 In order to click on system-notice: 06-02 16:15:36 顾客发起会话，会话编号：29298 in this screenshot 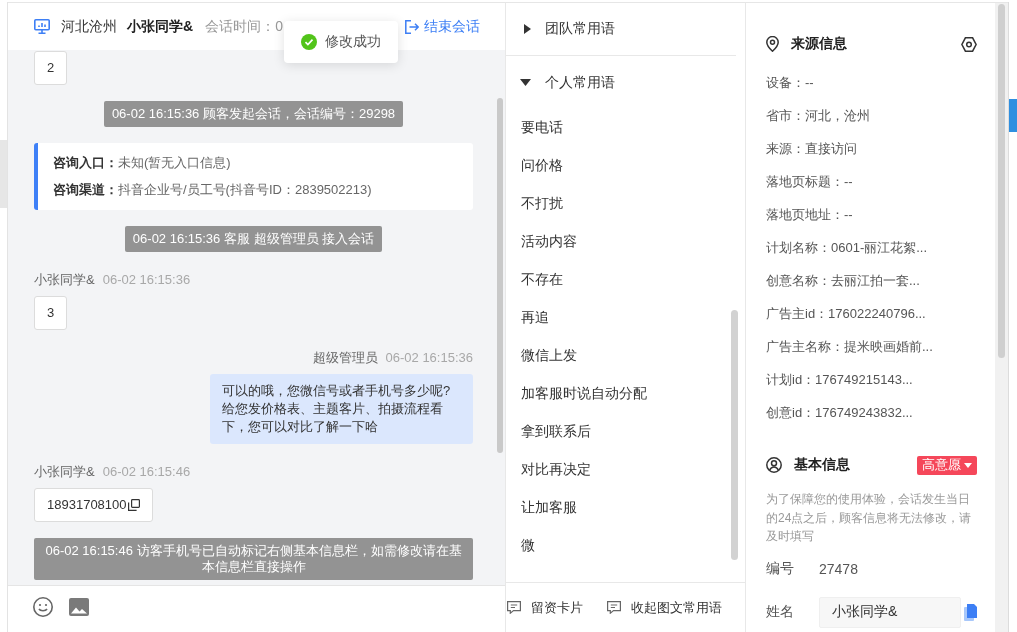, I will do `click(253, 114)`.